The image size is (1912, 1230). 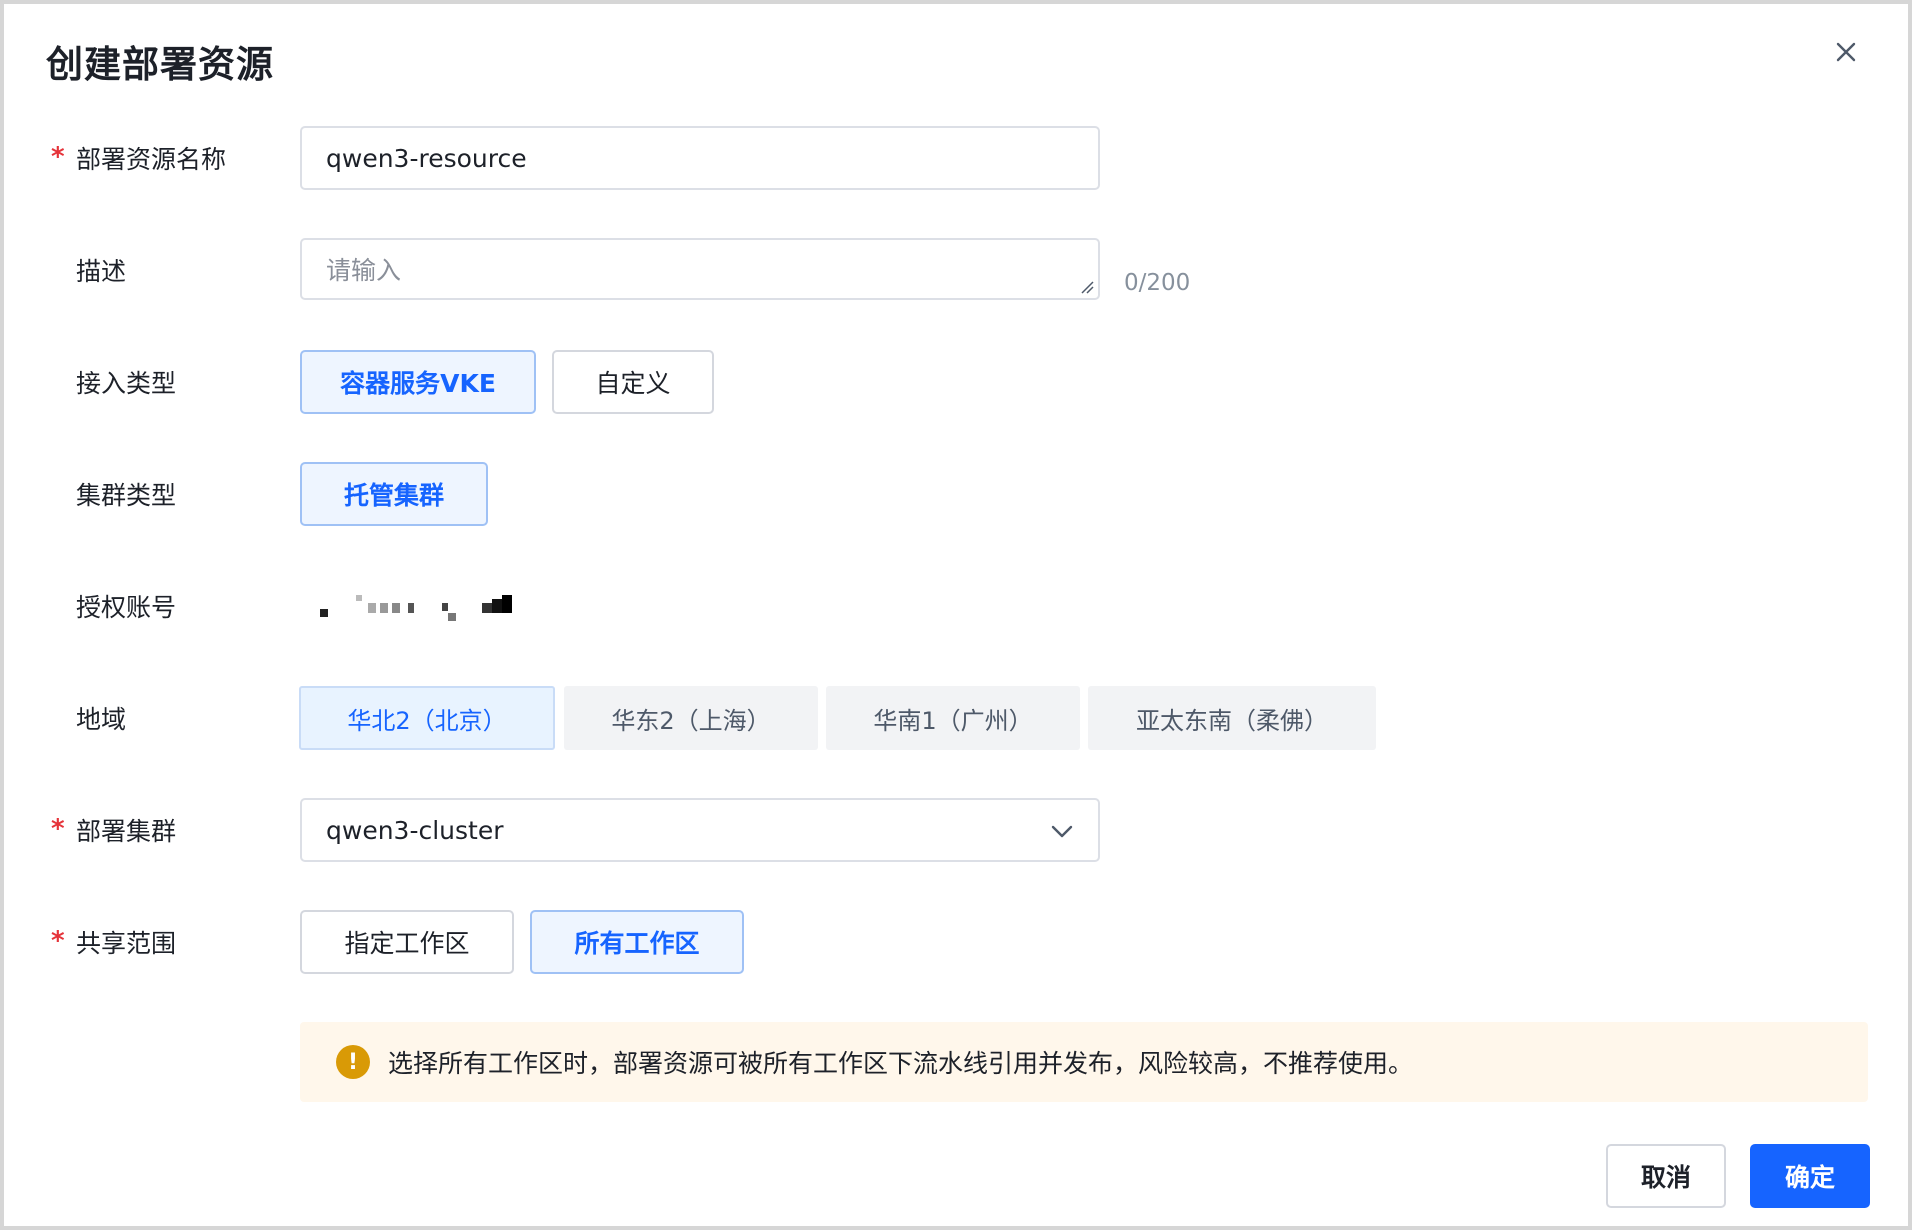 What do you see at coordinates (126, 607) in the screenshot?
I see `account-label: 授权账号` at bounding box center [126, 607].